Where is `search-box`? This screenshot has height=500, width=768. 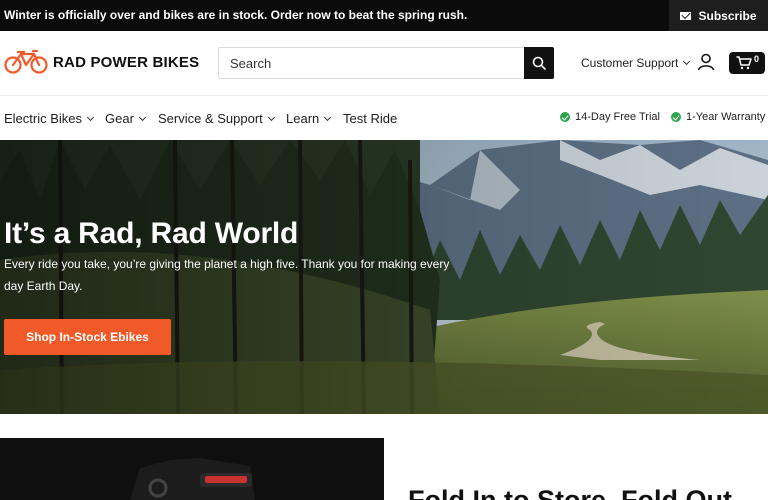
search-box is located at coordinates (386, 63).